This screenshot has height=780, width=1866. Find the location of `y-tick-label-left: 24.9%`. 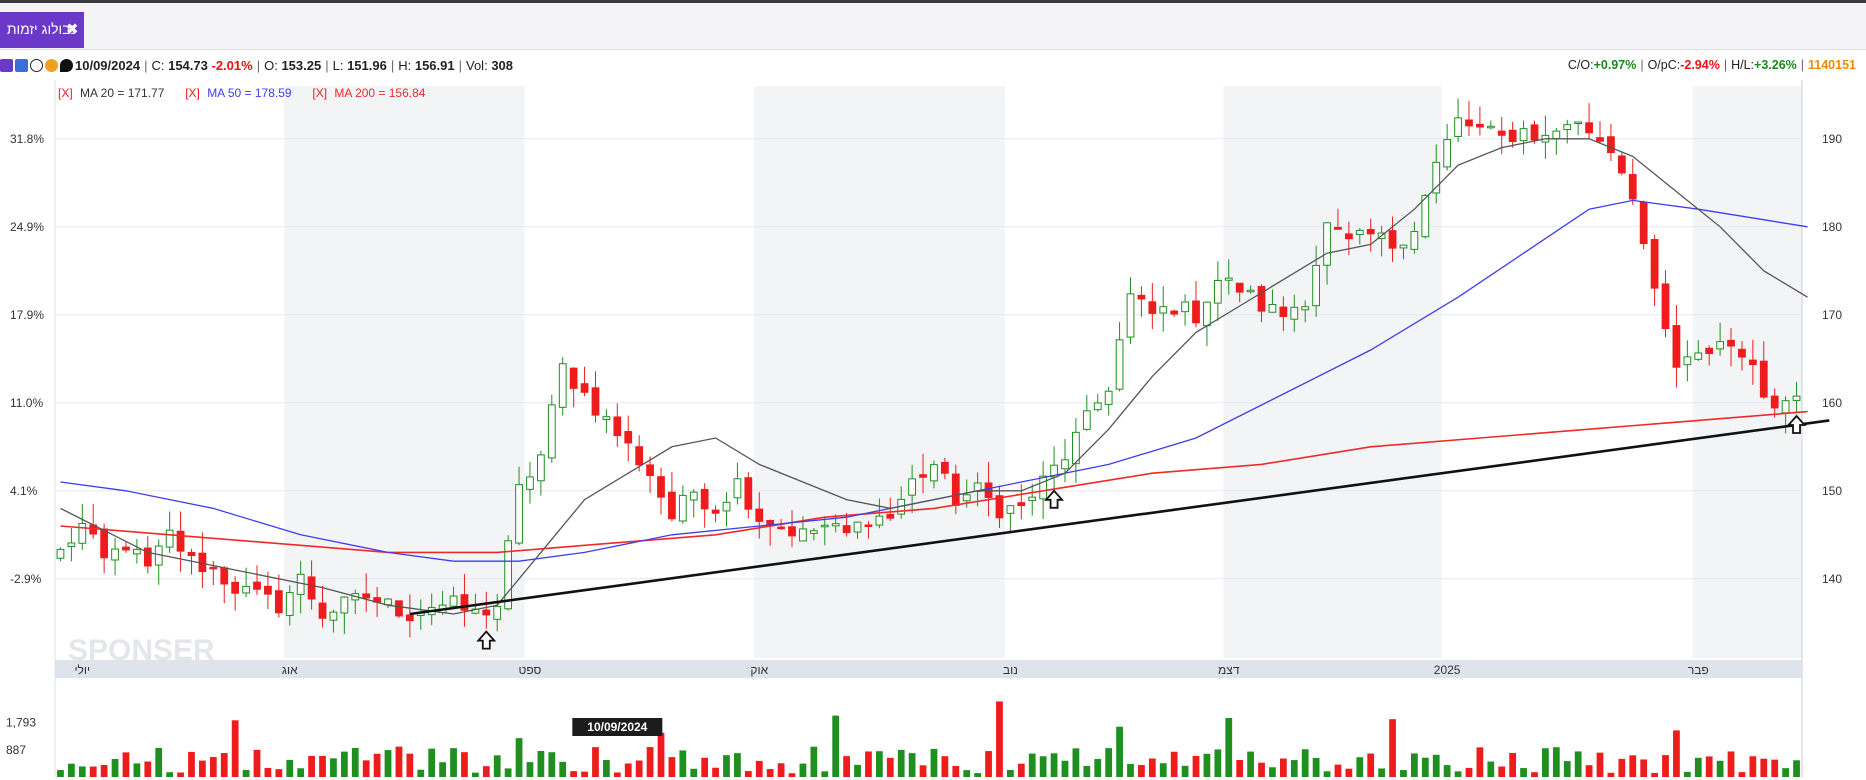

y-tick-label-left: 24.9% is located at coordinates (27, 227).